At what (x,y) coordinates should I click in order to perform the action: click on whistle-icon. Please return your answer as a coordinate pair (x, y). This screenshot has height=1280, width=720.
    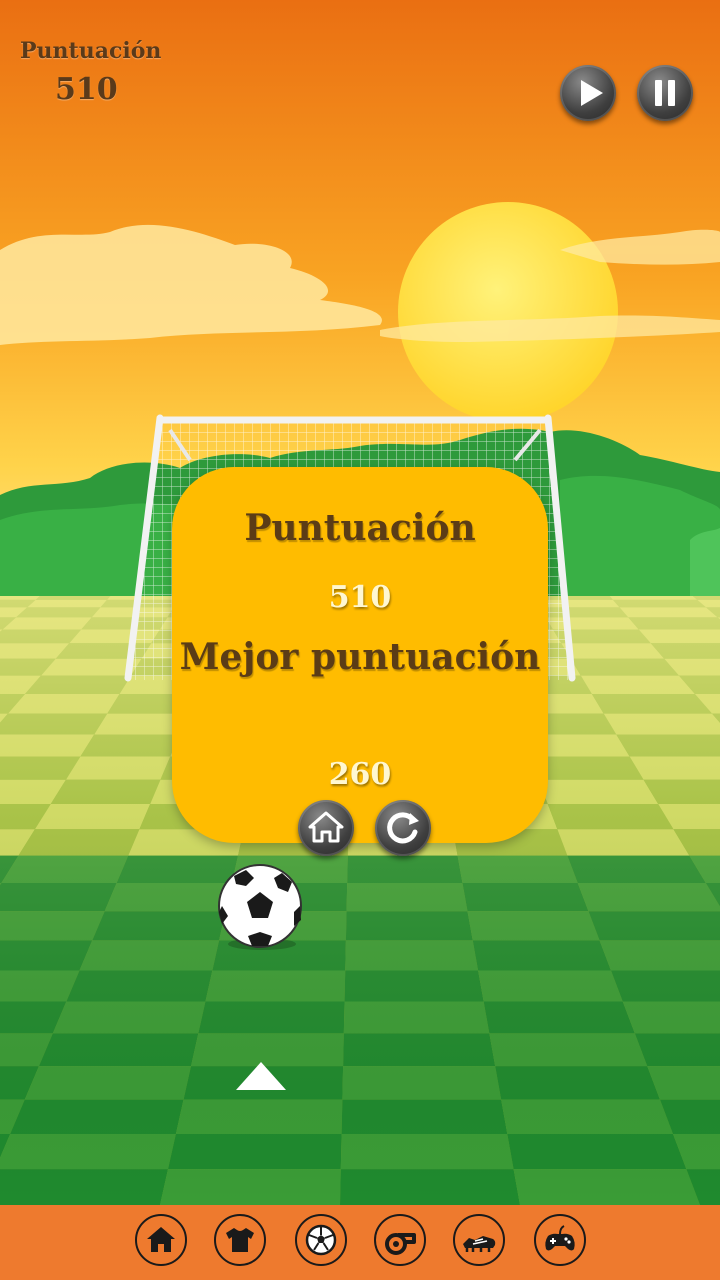
    Looking at the image, I should click on (400, 1244).